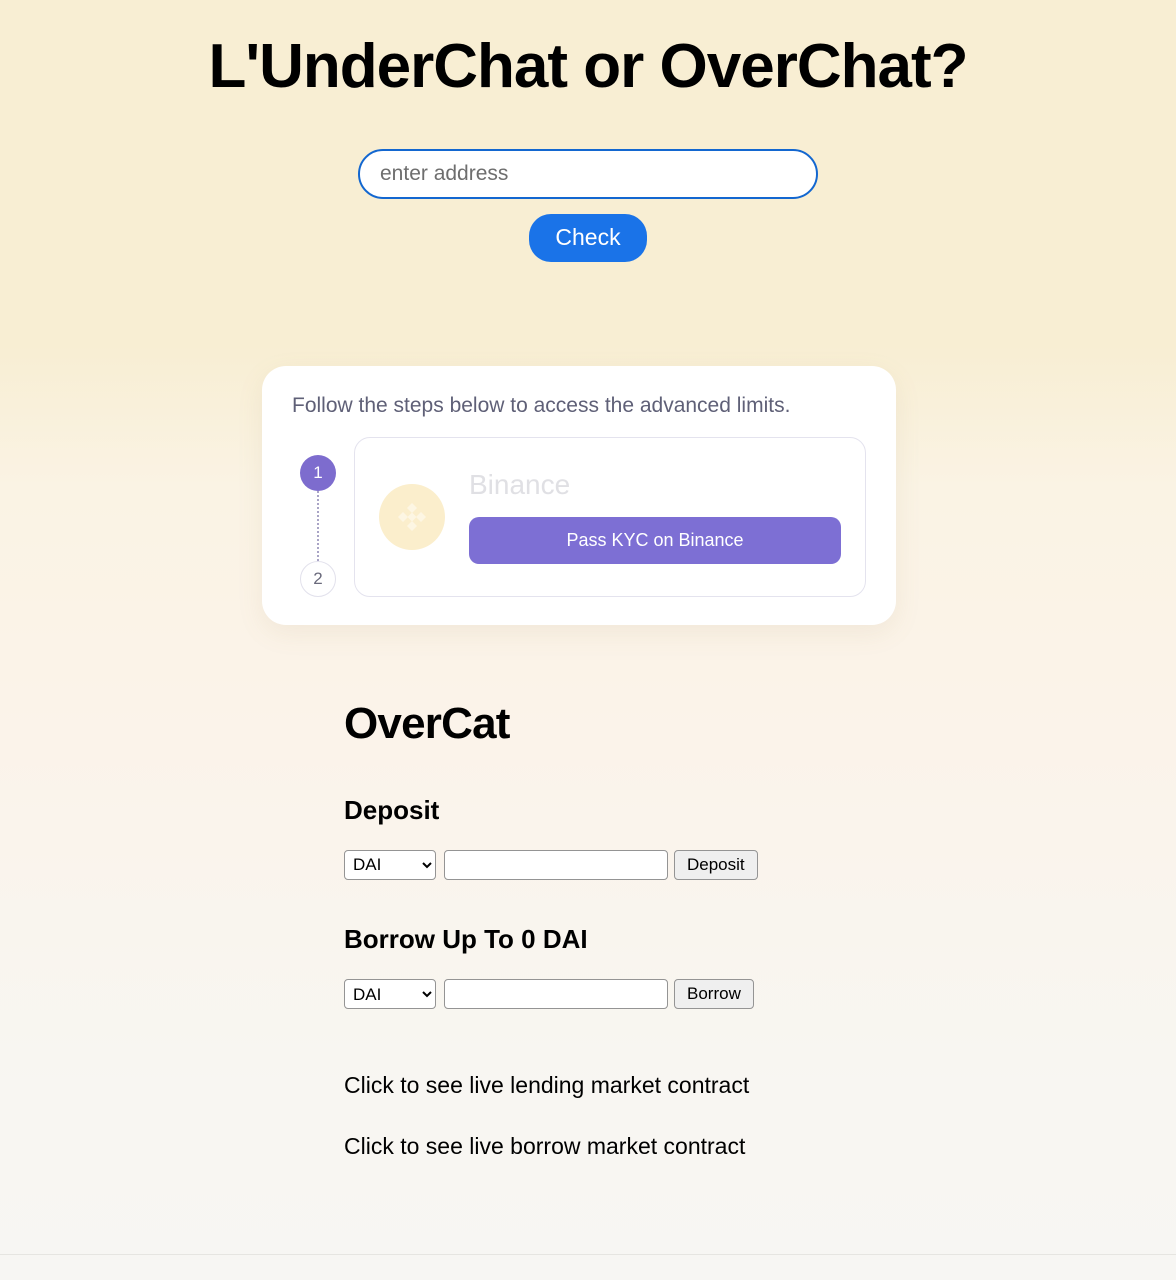 This screenshot has height=1280, width=1176. What do you see at coordinates (588, 1254) in the screenshot?
I see `footer-divider` at bounding box center [588, 1254].